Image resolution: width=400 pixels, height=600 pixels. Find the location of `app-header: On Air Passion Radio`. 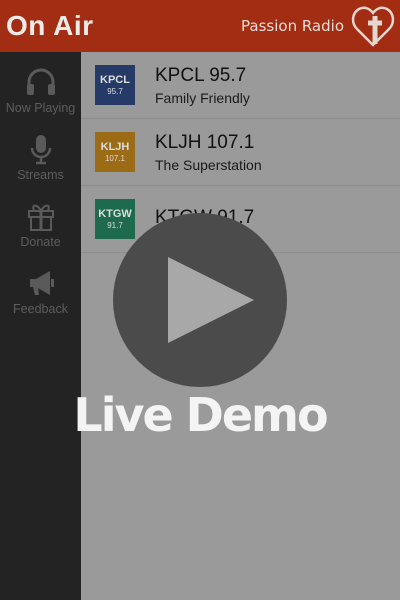

app-header: On Air Passion Radio is located at coordinates (200, 26).